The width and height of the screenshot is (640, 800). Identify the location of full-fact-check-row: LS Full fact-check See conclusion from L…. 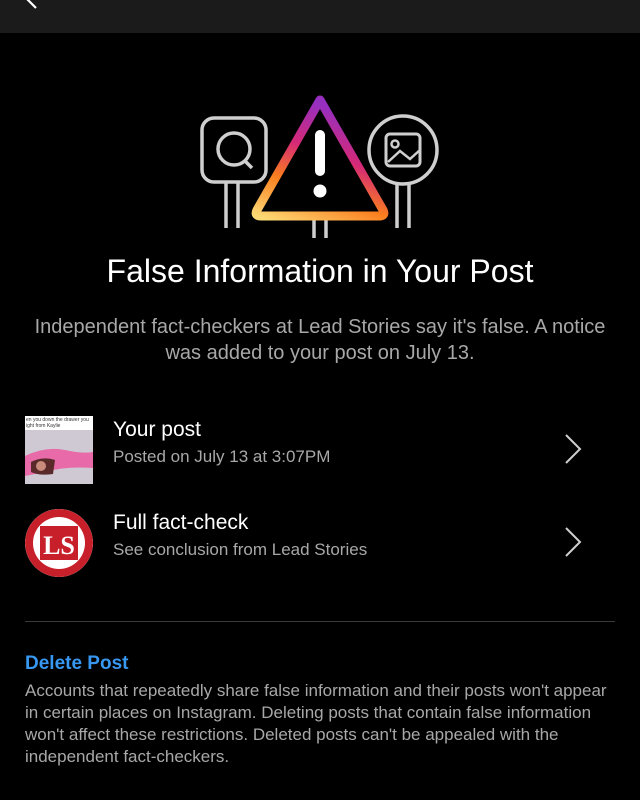
(320, 543).